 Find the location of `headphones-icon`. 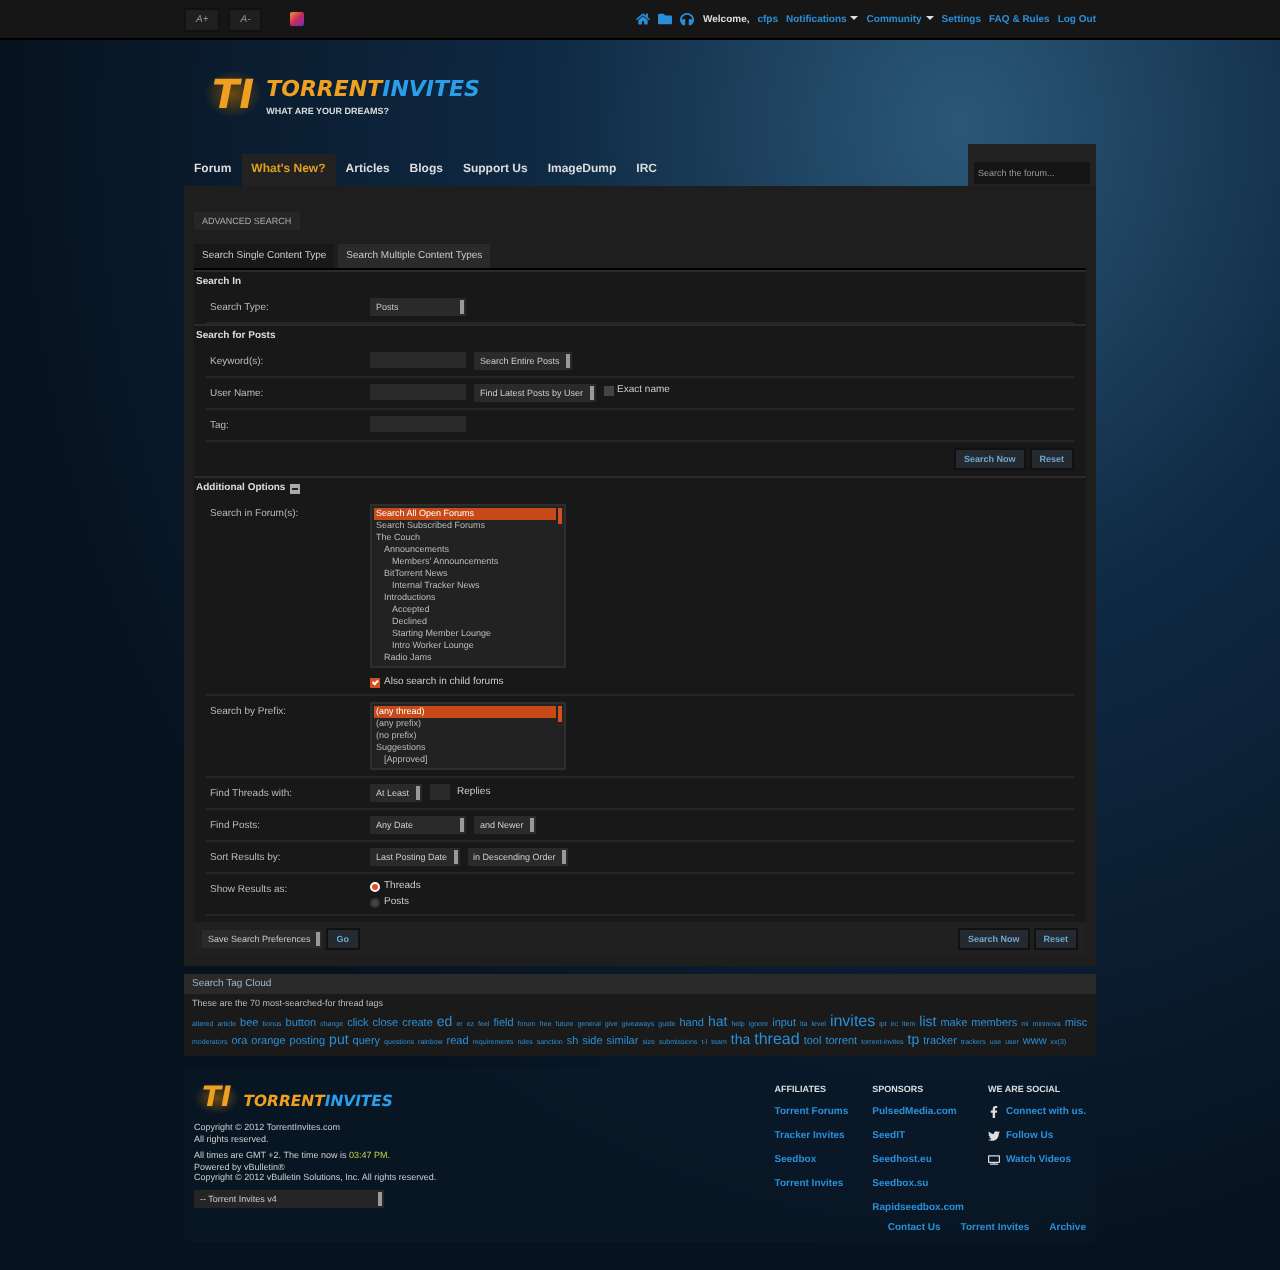

headphones-icon is located at coordinates (687, 19).